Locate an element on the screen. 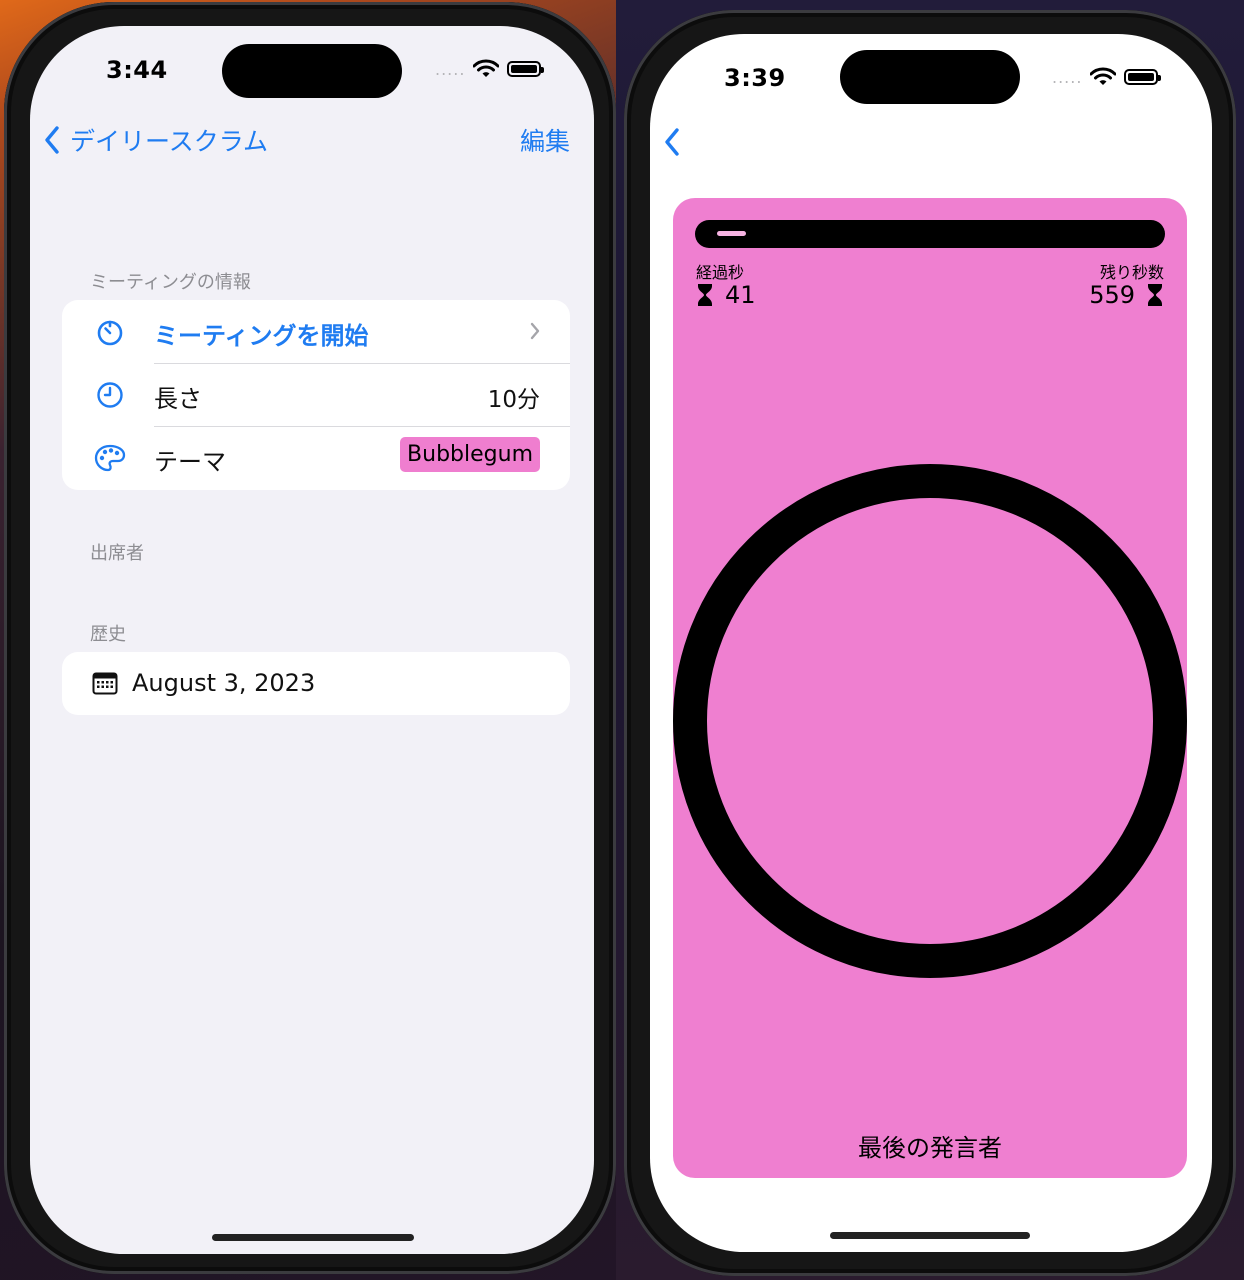 The height and width of the screenshot is (1280, 1244). timer-icon is located at coordinates (110, 332).